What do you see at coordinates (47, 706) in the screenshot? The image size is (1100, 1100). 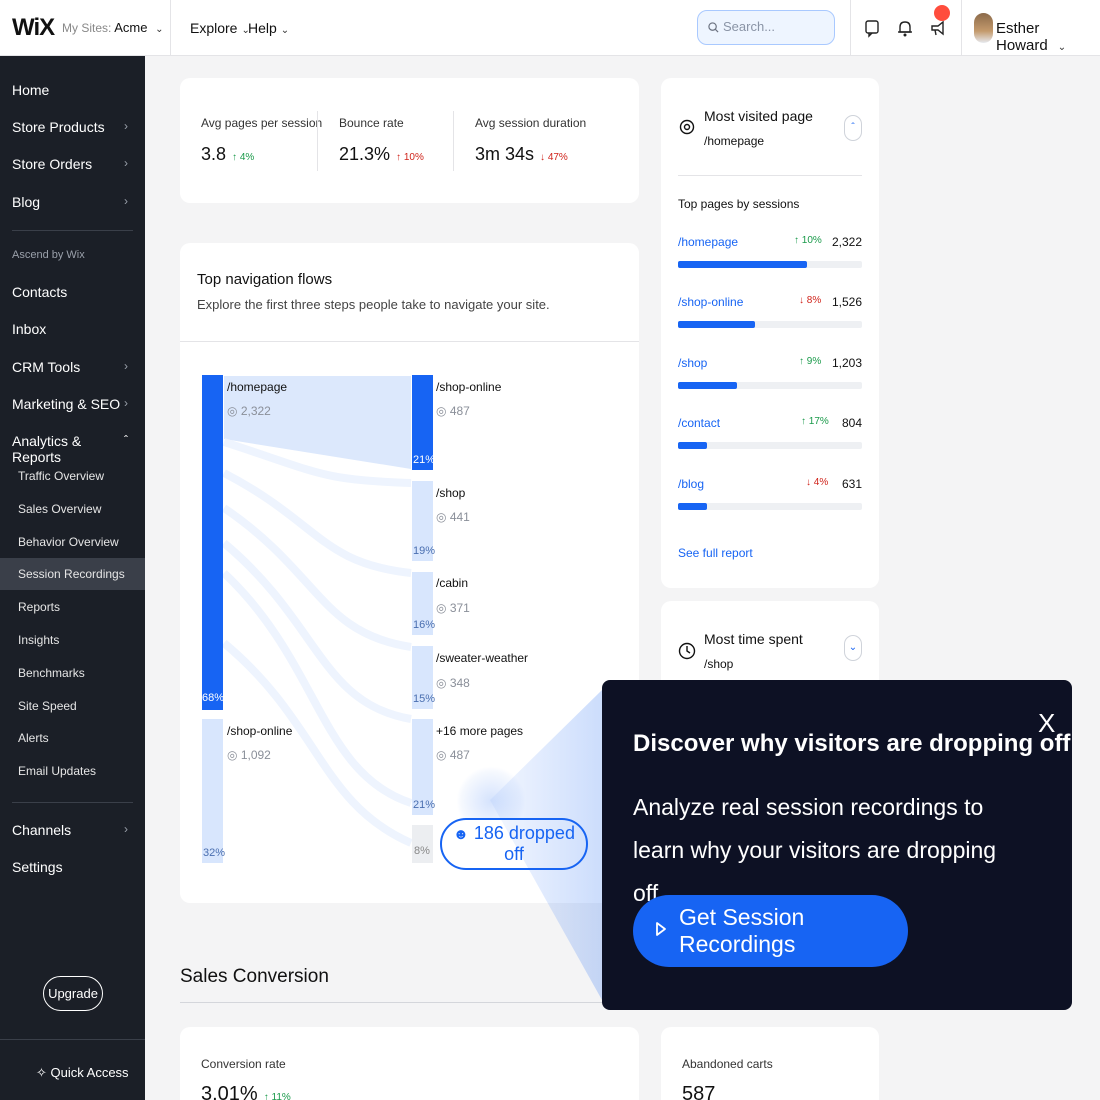 I see `sidebar-item-site-speed: Site Speed` at bounding box center [47, 706].